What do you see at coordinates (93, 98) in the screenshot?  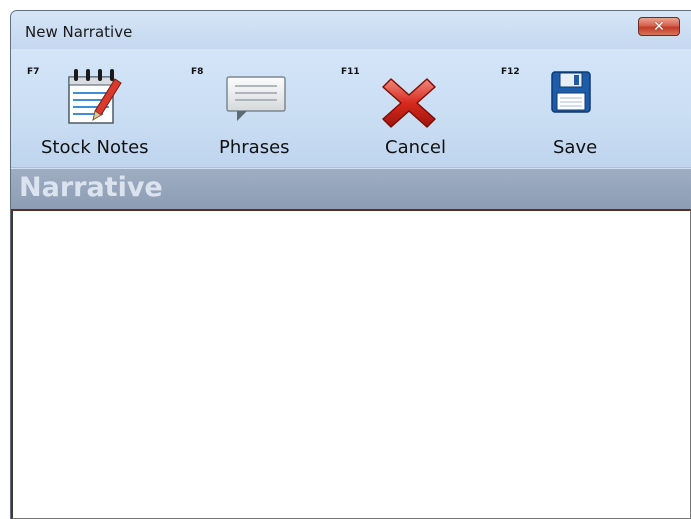 I see `notepad-pencil-icon` at bounding box center [93, 98].